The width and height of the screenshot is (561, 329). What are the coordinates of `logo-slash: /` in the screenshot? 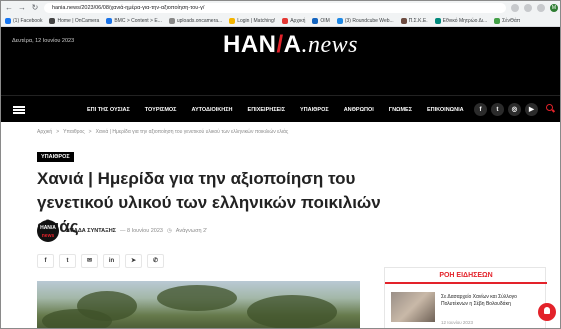 It's located at (280, 44).